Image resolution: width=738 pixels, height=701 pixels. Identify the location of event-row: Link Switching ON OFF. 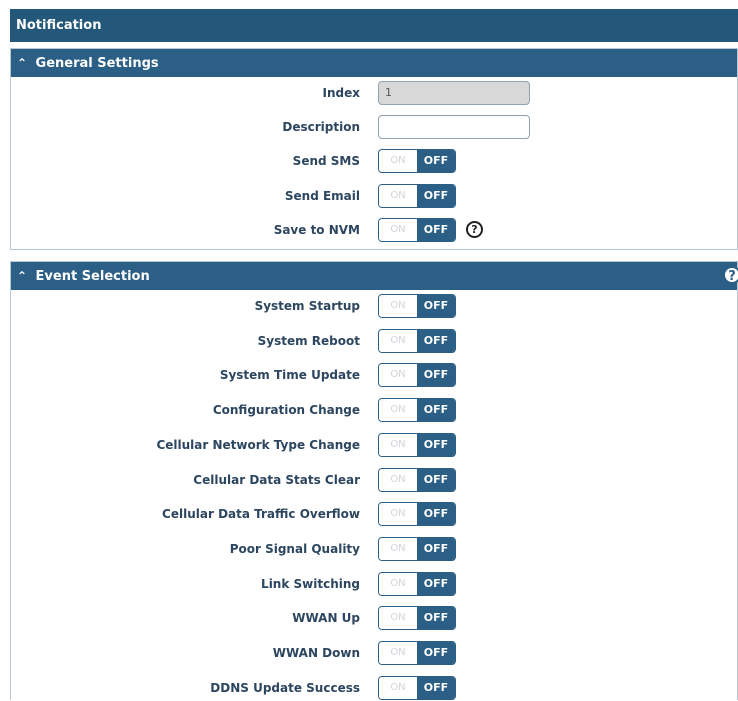
(374, 584).